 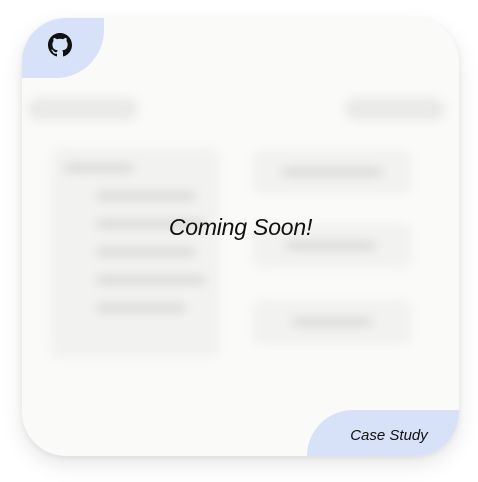 I want to click on github-icon, so click(x=60, y=45).